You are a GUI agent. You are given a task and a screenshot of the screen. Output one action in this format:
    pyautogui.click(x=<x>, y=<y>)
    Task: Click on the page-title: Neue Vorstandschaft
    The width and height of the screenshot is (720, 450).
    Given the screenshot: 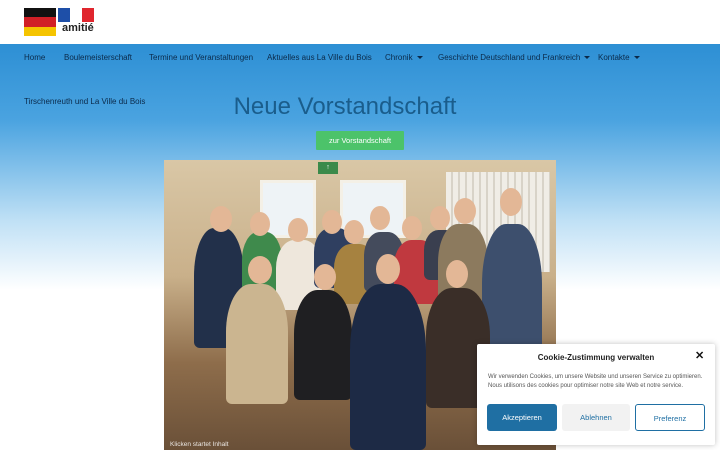 What is the action you would take?
    pyautogui.click(x=345, y=106)
    